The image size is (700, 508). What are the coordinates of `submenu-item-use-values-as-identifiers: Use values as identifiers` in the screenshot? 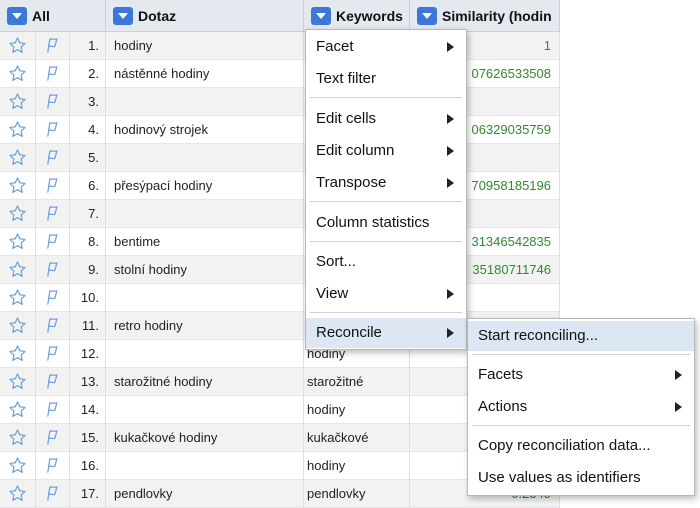 It's located at (581, 478).